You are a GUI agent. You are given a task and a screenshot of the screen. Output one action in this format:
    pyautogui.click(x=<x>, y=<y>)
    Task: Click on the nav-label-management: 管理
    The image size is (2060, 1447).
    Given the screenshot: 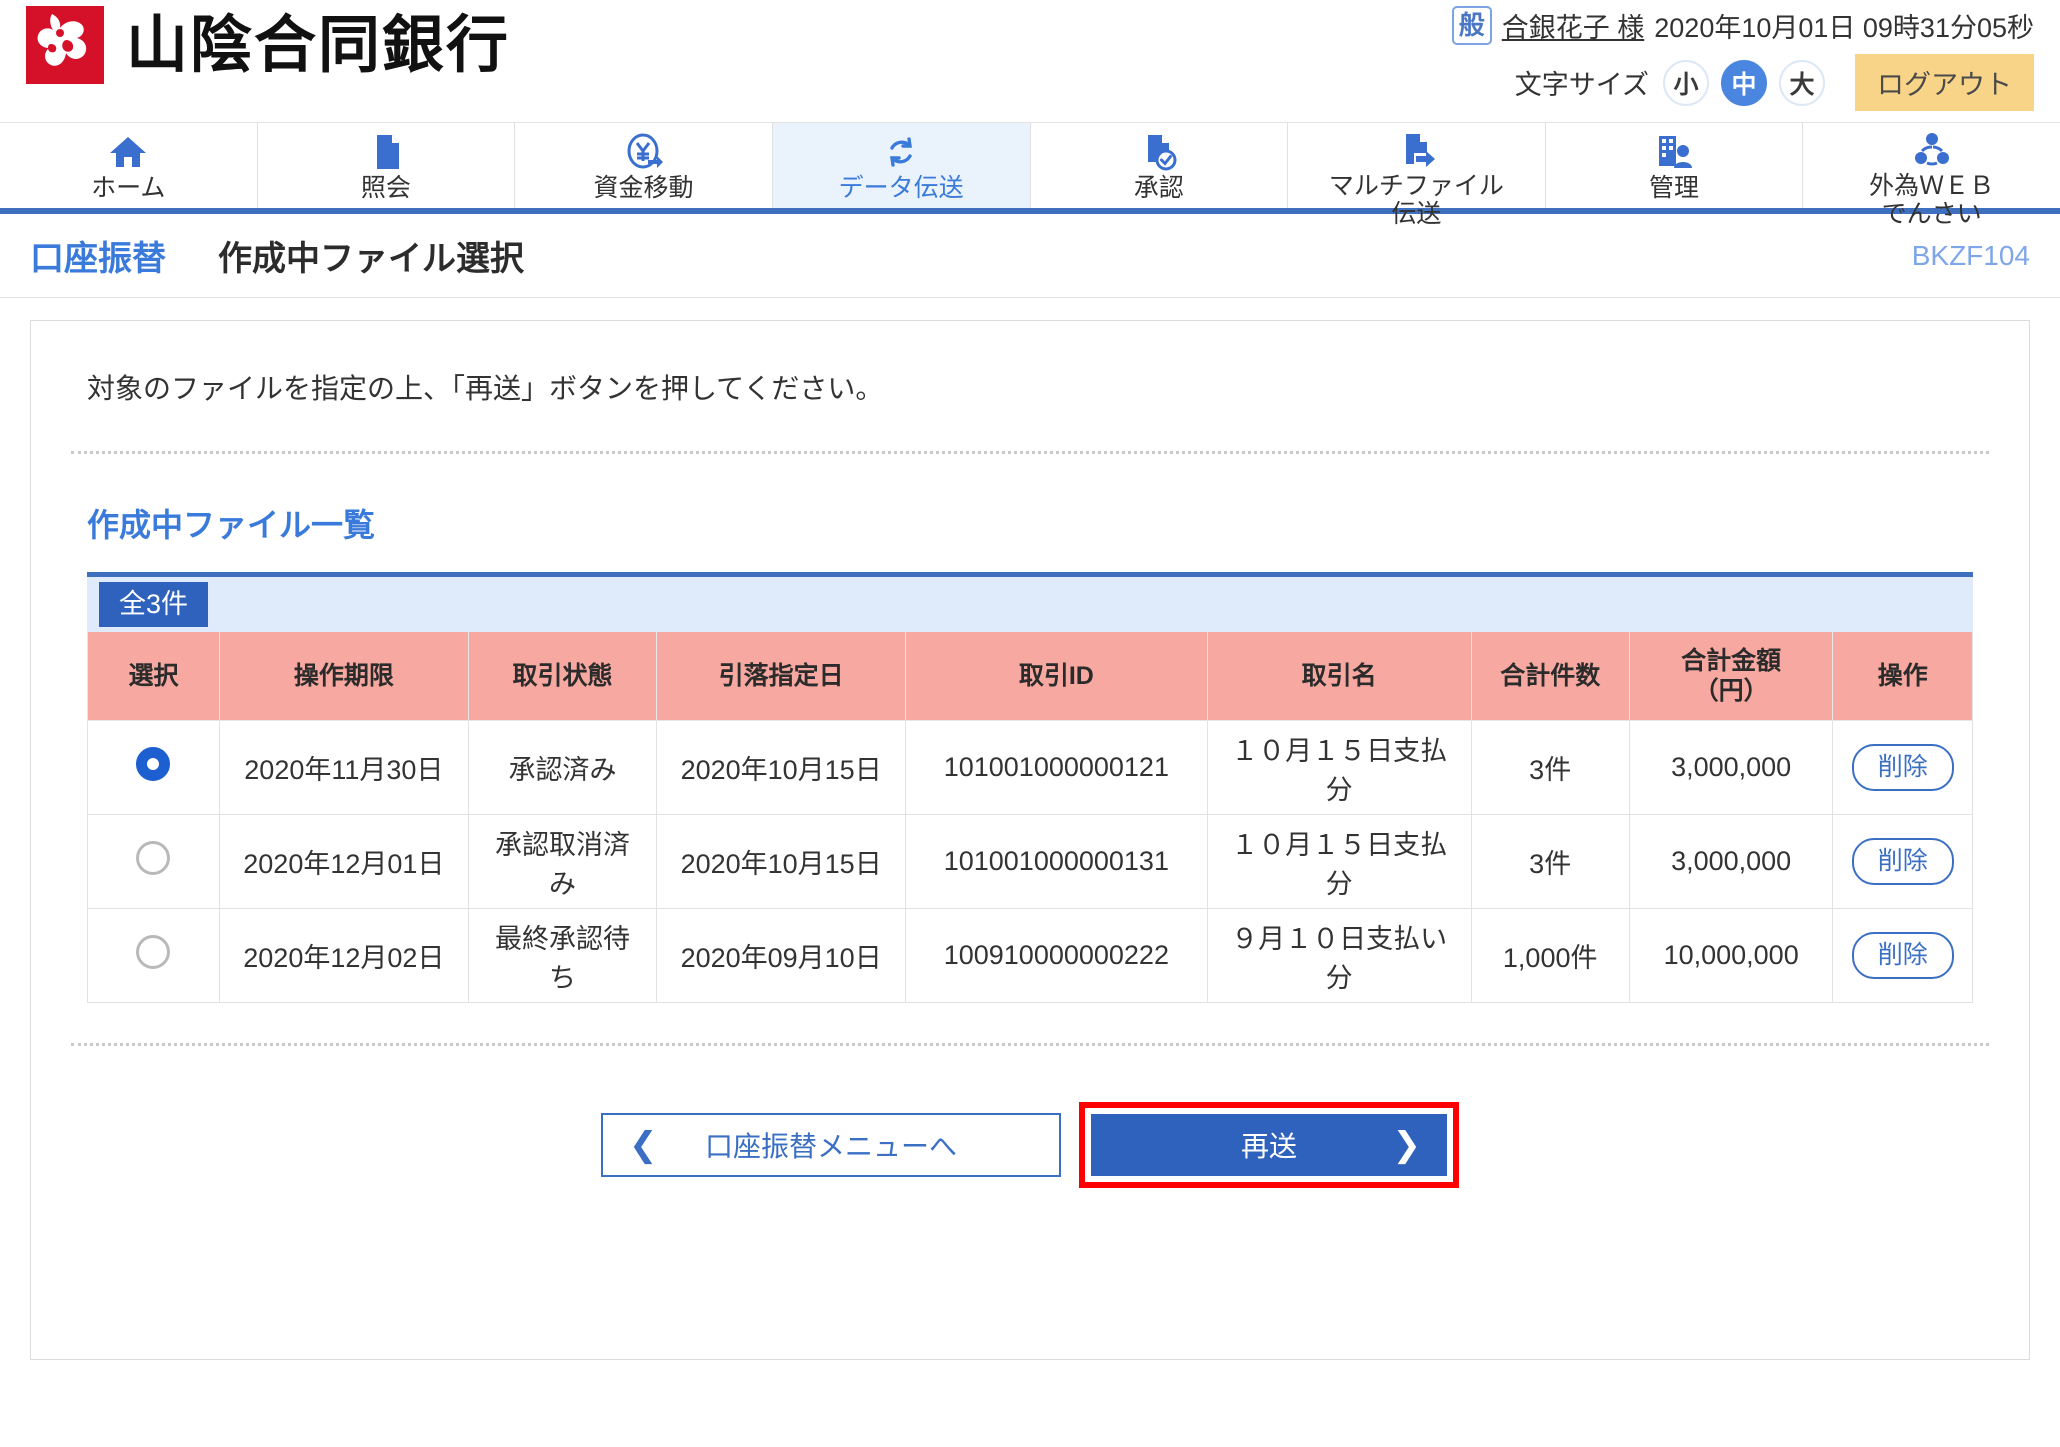 What is the action you would take?
    pyautogui.click(x=1674, y=188)
    